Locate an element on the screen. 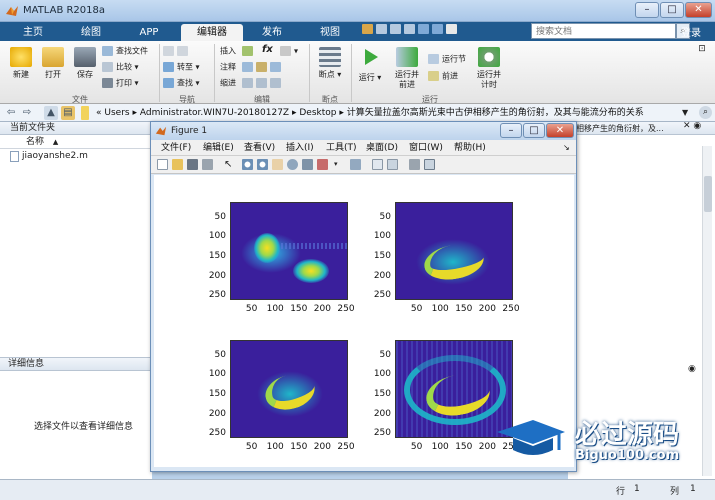 This screenshot has width=715, height=500. save-quick-icon is located at coordinates (367, 29).